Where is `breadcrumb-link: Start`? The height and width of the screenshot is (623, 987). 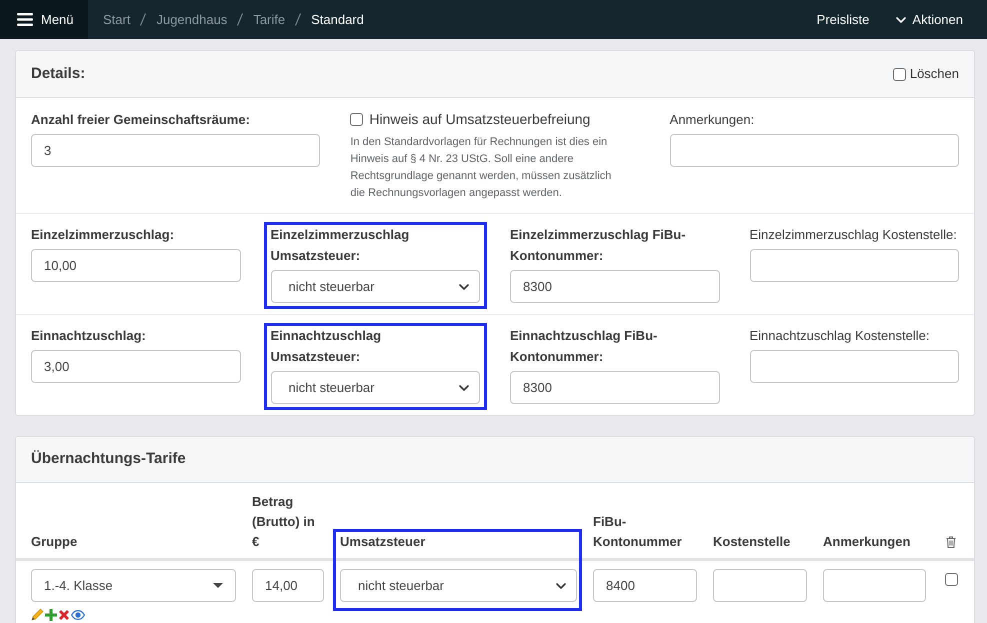
breadcrumb-link: Start is located at coordinates (116, 20).